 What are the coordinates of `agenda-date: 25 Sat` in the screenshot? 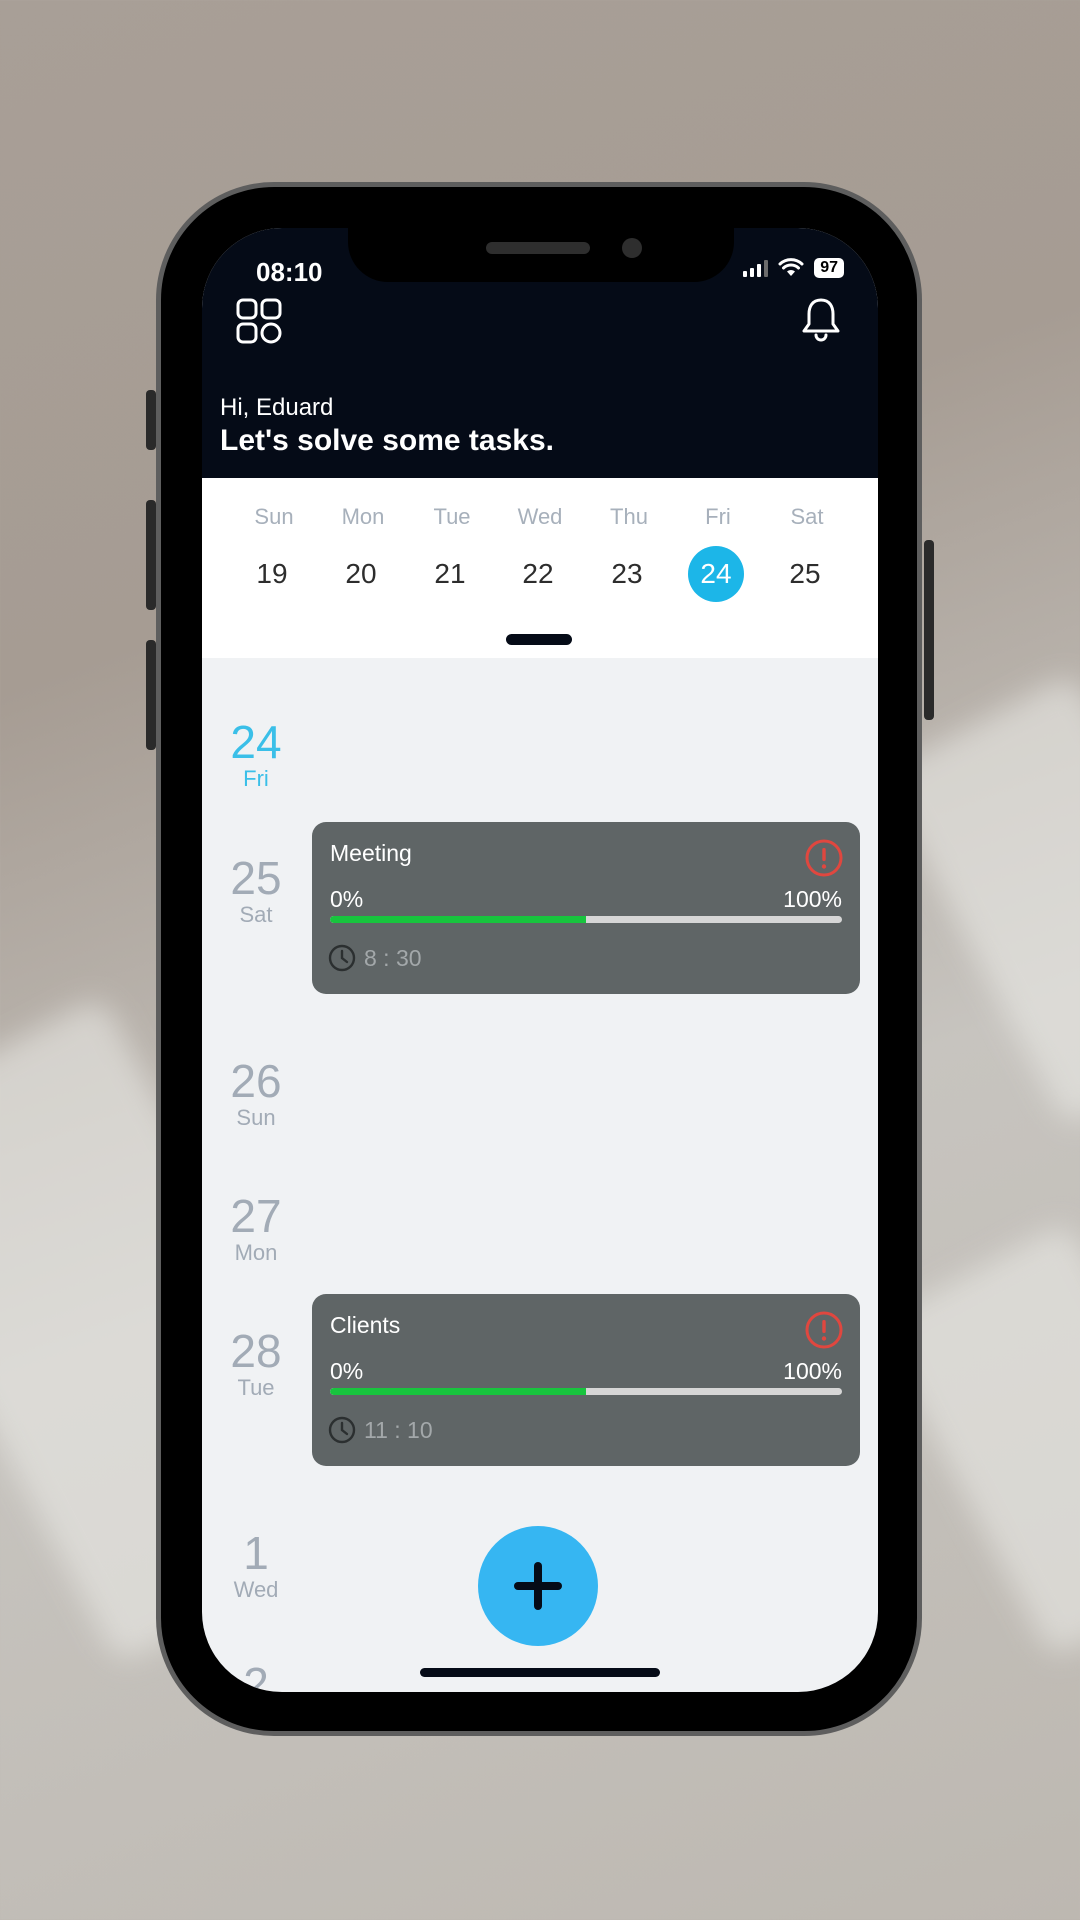 It's located at (256, 891).